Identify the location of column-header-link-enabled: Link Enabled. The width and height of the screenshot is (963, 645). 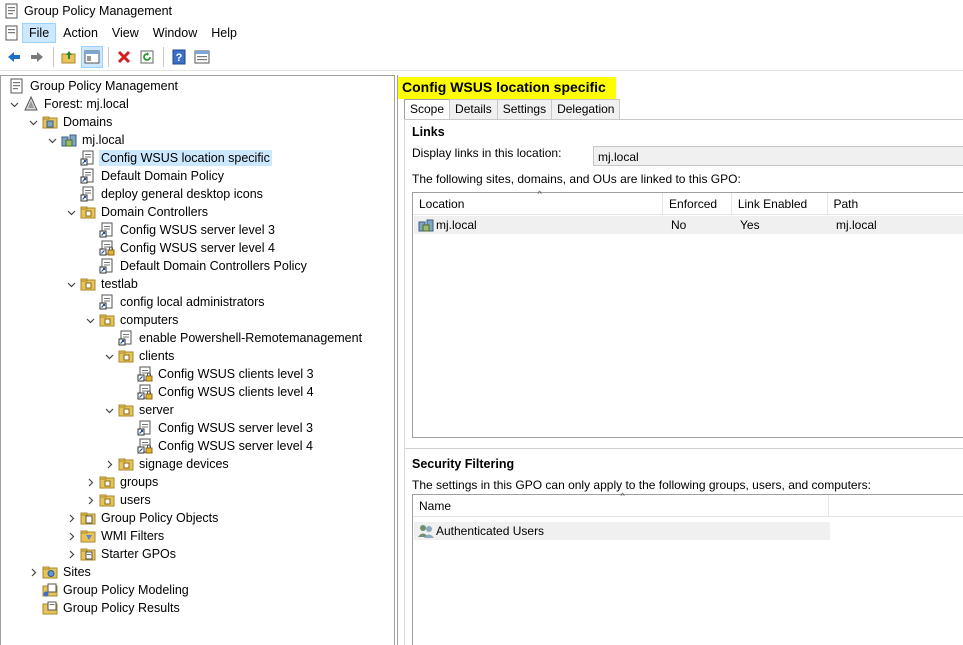
(780, 204).